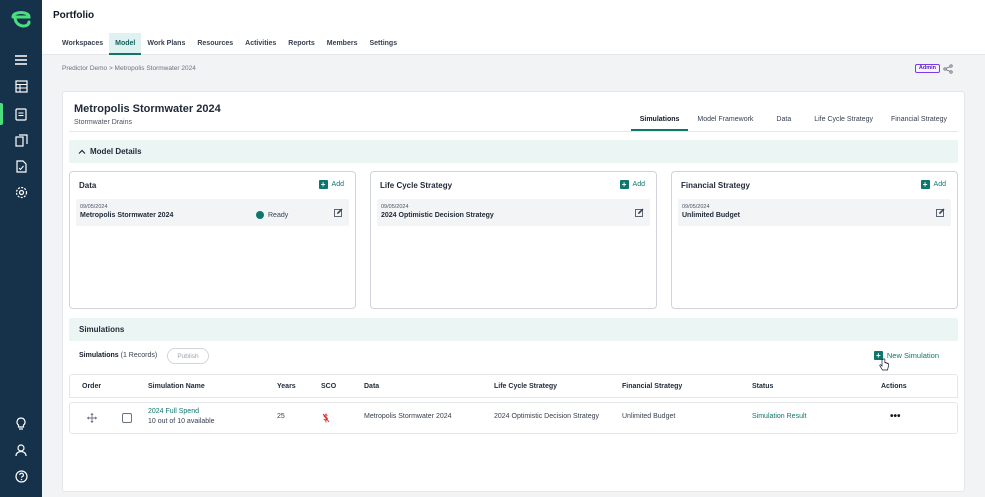 This screenshot has height=497, width=985. I want to click on records-count: (1 Records), so click(139, 355).